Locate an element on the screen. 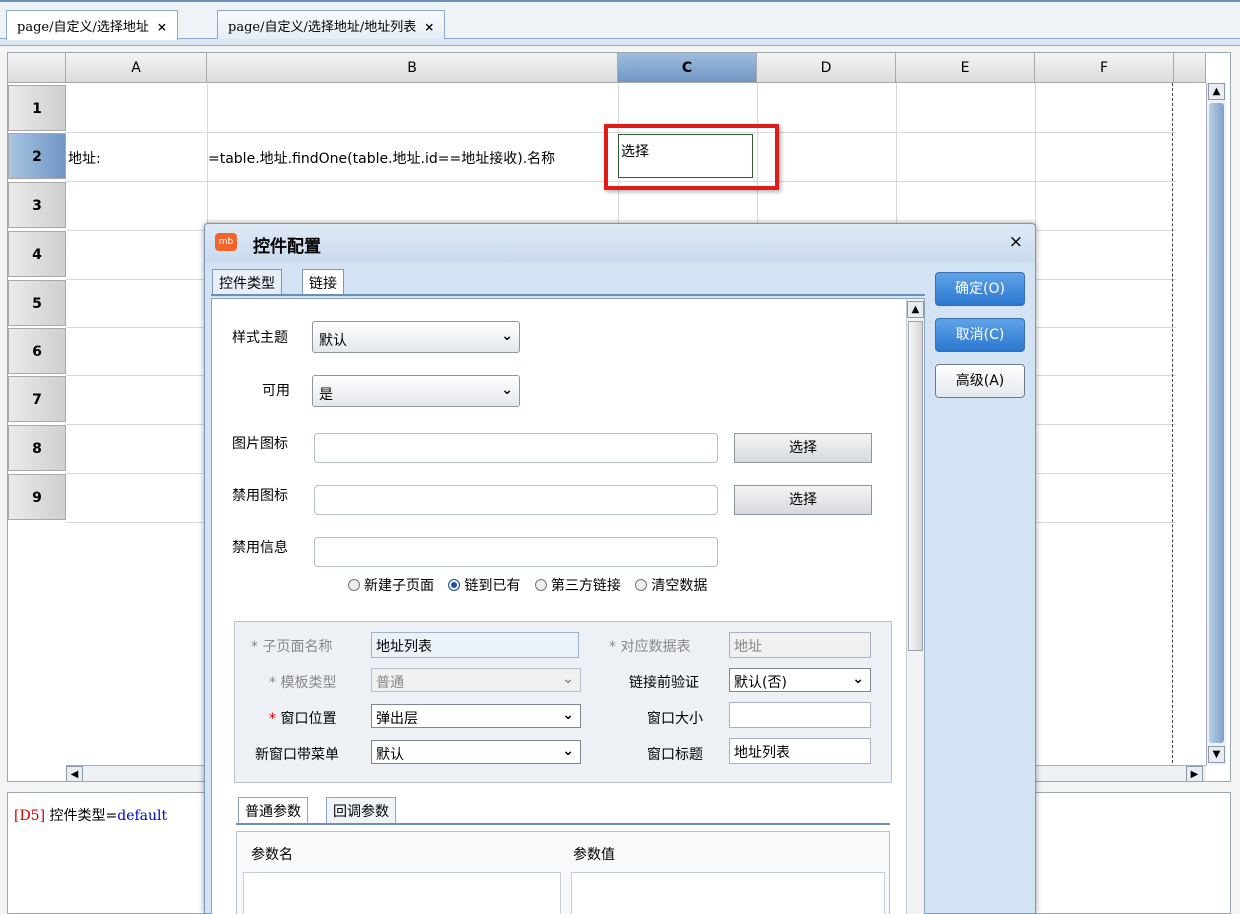 This screenshot has width=1240, height=914. property-name: 控件类型= is located at coordinates (81, 816).